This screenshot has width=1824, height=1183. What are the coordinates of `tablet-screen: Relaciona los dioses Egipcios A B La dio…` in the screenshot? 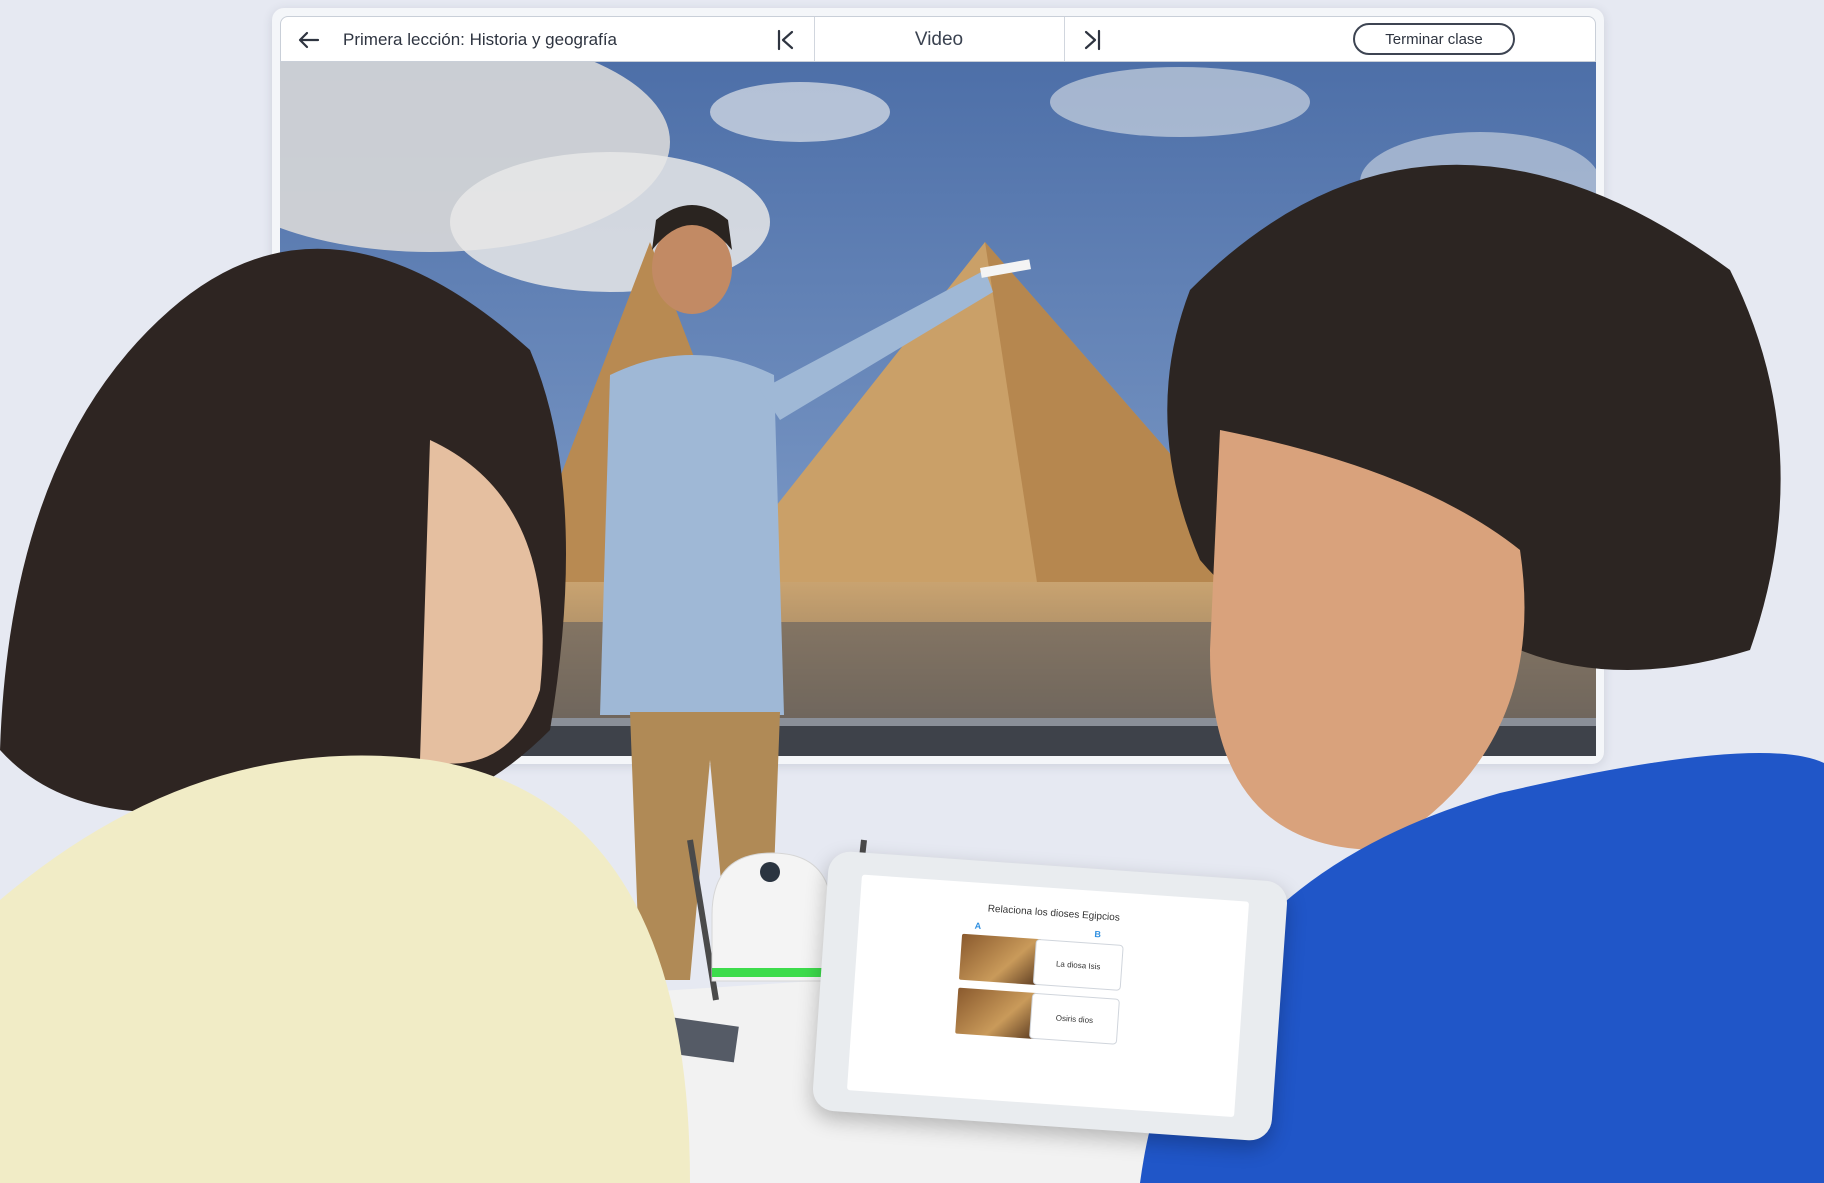 It's located at (1048, 996).